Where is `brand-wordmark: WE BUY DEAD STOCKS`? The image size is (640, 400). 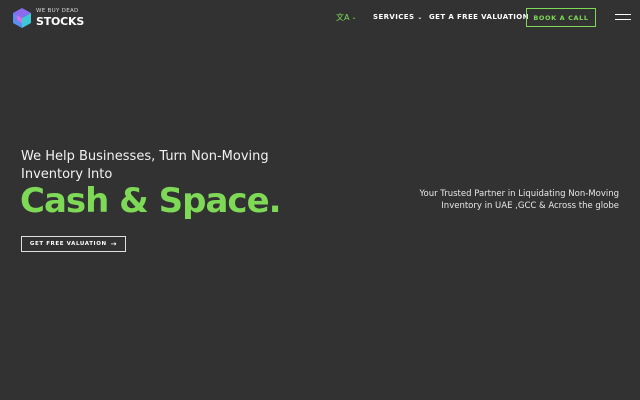
brand-wordmark: WE BUY DEAD STOCKS is located at coordinates (60, 18).